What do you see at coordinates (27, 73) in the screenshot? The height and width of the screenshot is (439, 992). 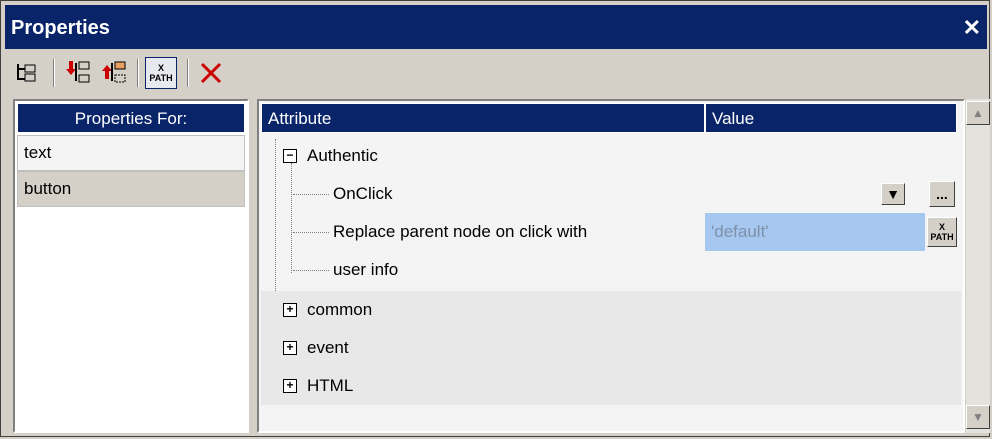 I see `tree-view-icon` at bounding box center [27, 73].